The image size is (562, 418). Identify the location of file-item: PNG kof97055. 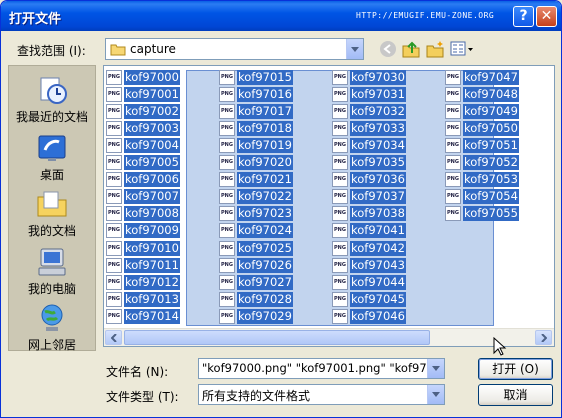
(482, 214).